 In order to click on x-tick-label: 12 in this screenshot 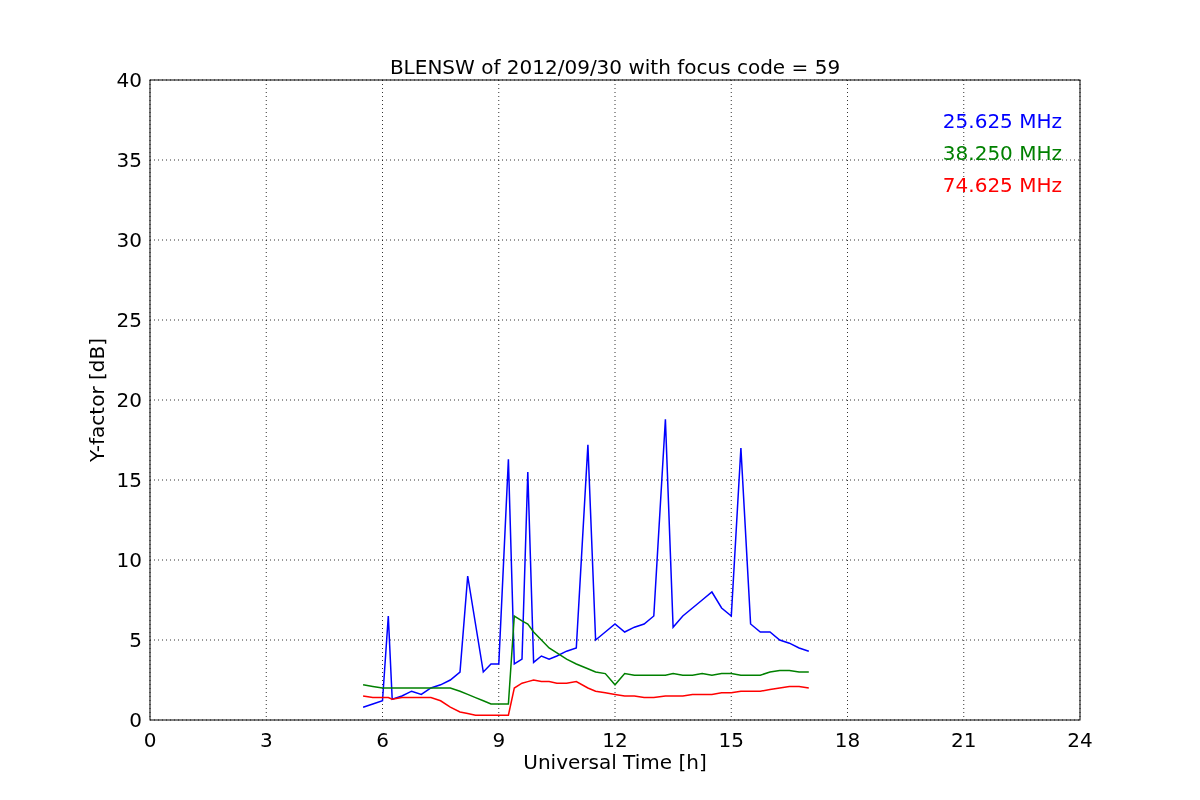, I will do `click(615, 740)`.